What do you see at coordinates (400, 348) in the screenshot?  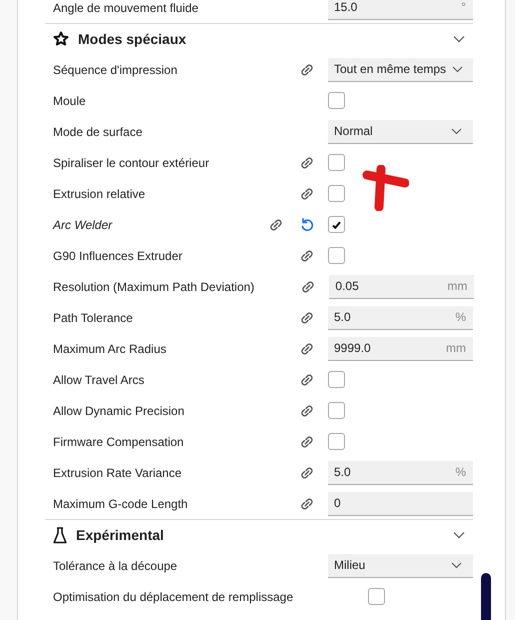 I see `number-field: 9999.0 mm` at bounding box center [400, 348].